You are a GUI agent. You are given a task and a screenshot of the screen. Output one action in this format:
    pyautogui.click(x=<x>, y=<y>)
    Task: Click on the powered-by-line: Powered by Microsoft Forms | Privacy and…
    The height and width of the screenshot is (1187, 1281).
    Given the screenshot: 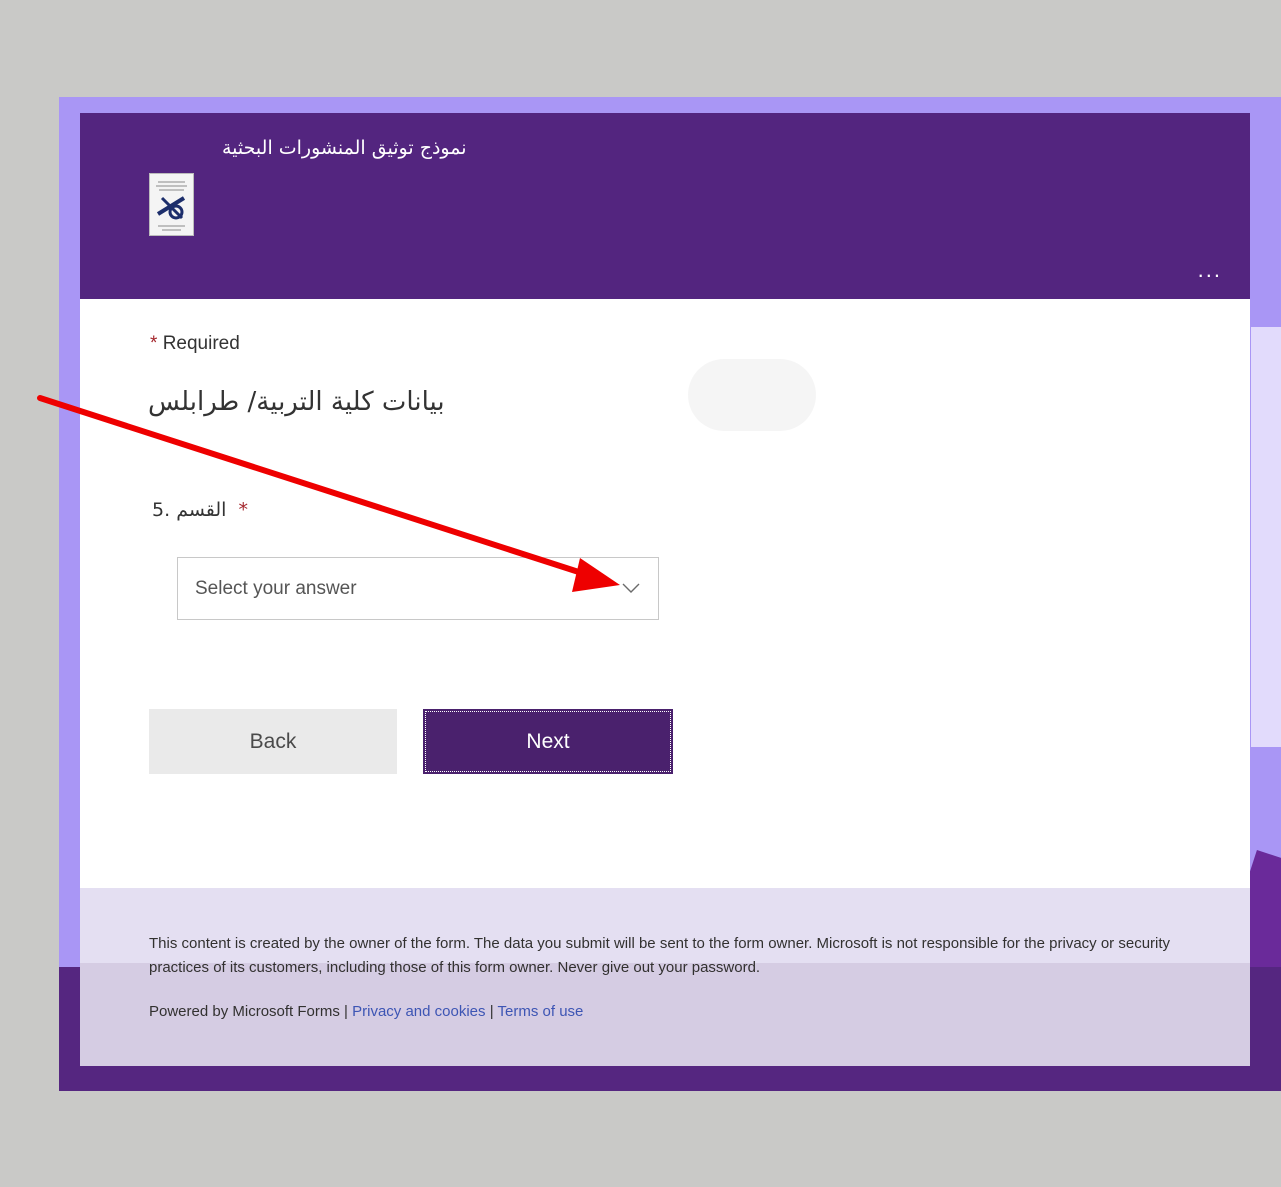 What is the action you would take?
    pyautogui.click(x=366, y=1011)
    